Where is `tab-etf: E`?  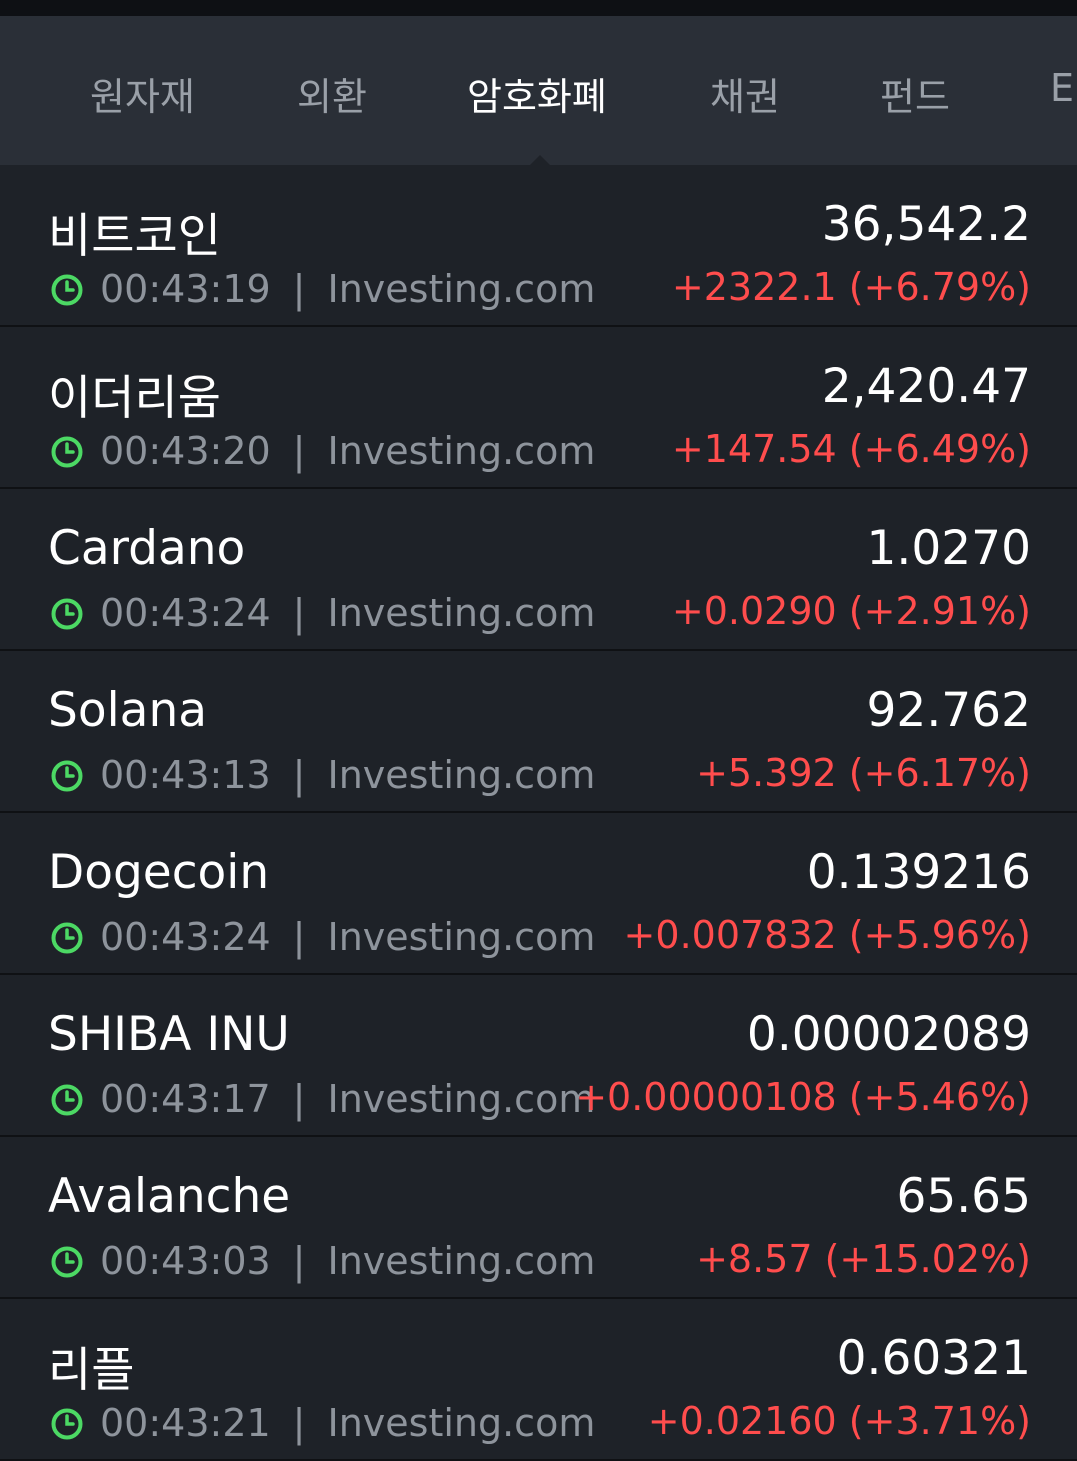 tab-etf: E is located at coordinates (1062, 88).